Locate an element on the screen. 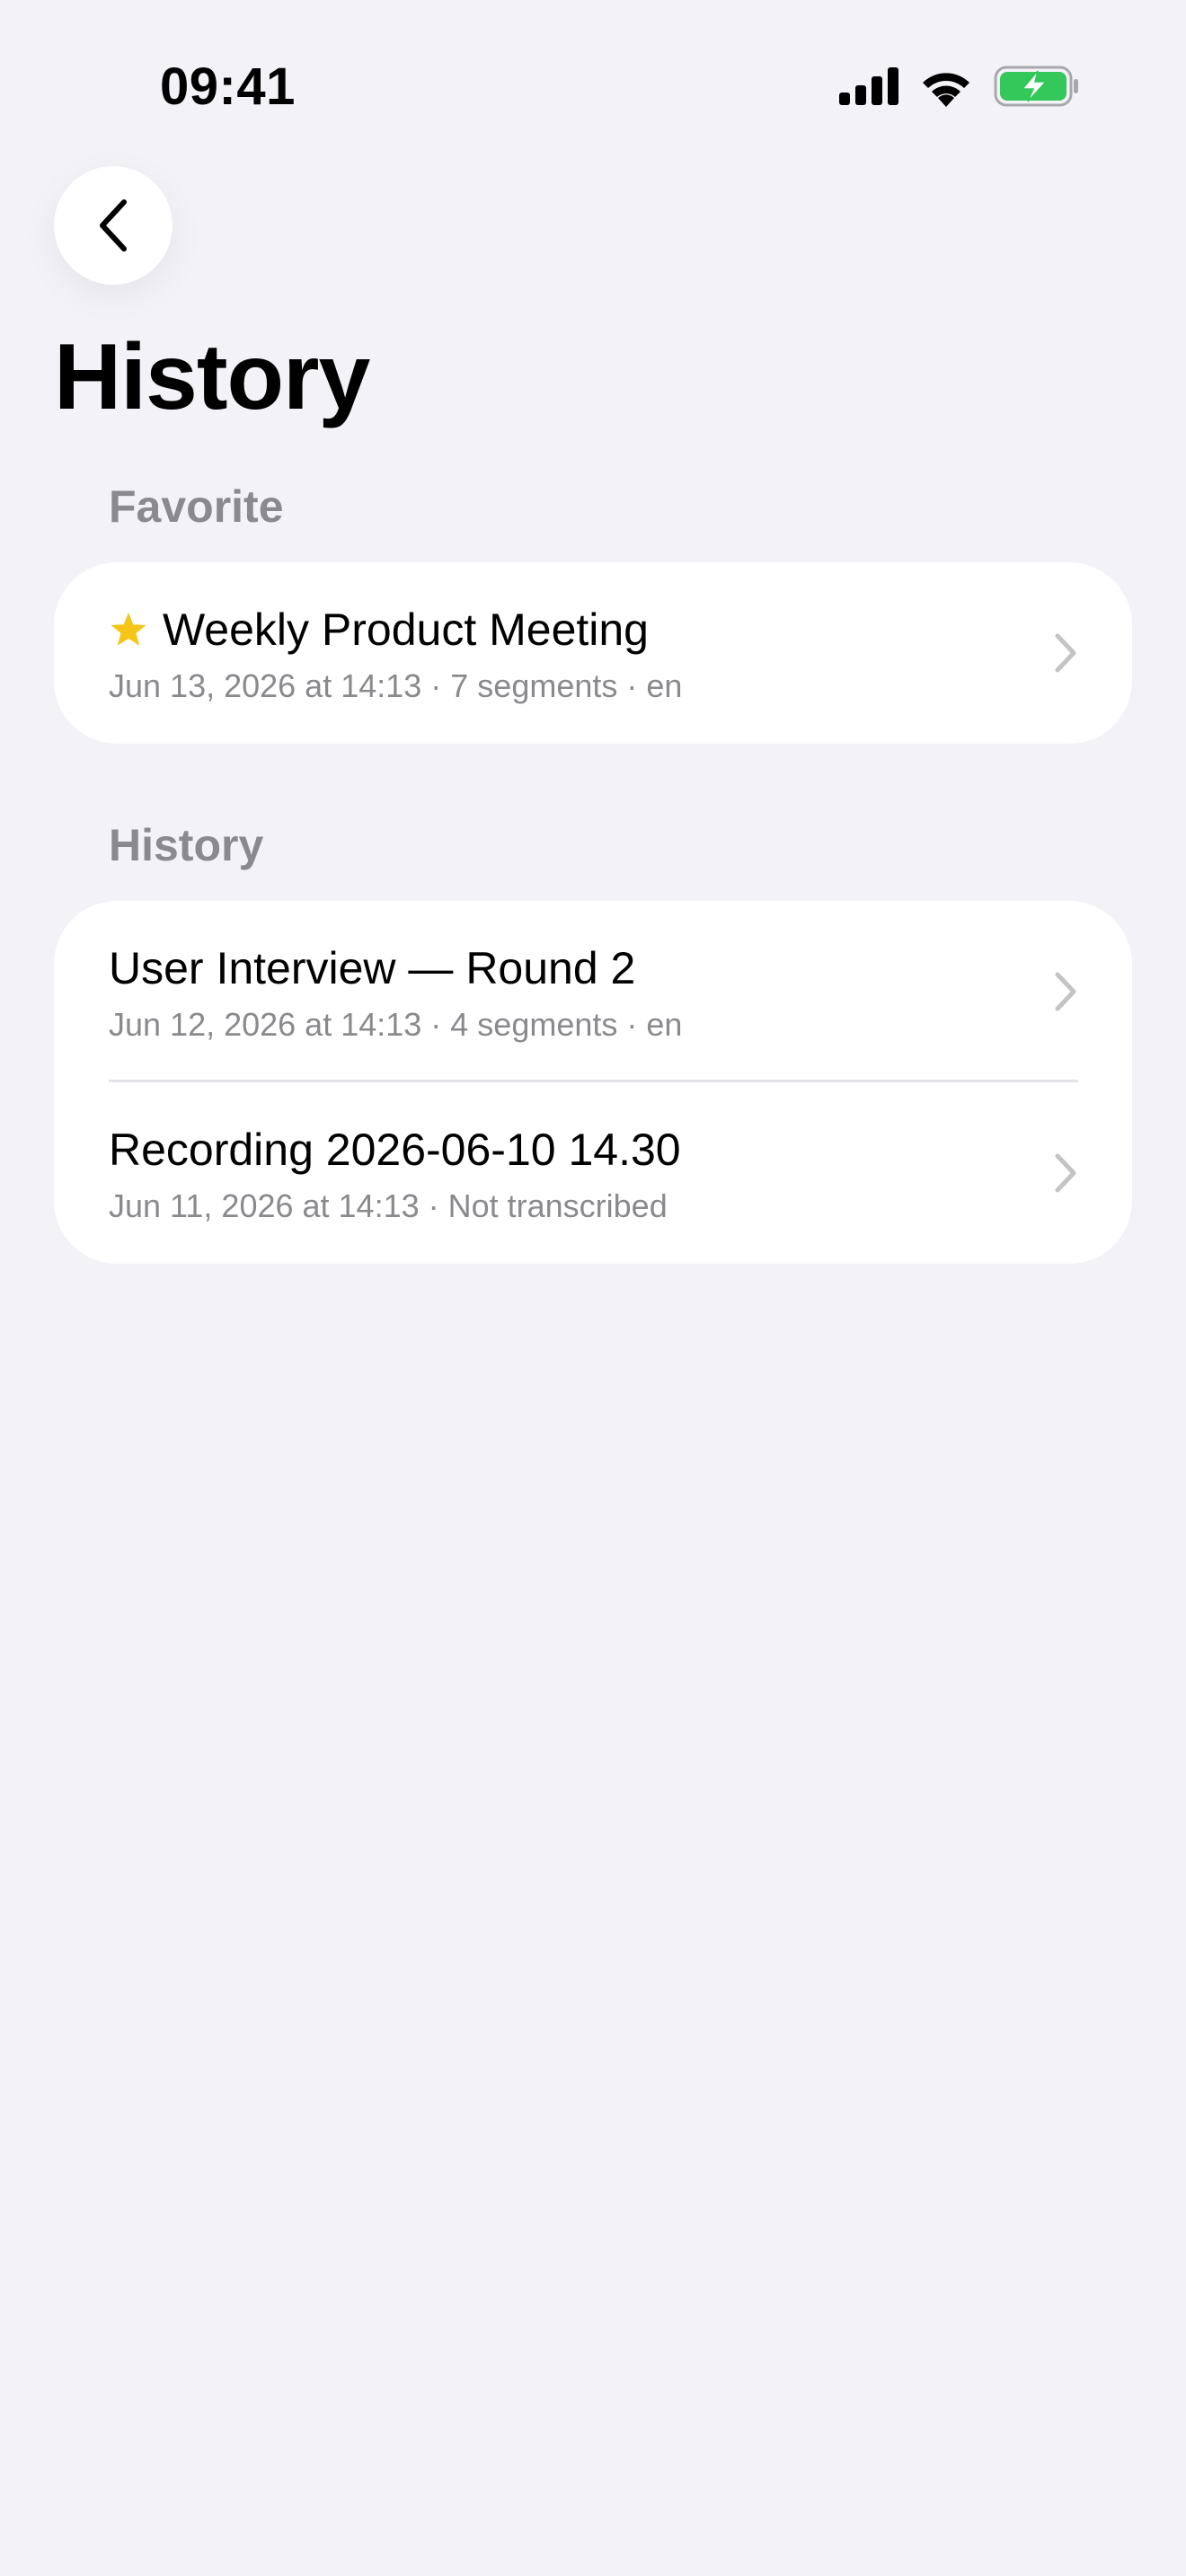  back-button is located at coordinates (113, 225).